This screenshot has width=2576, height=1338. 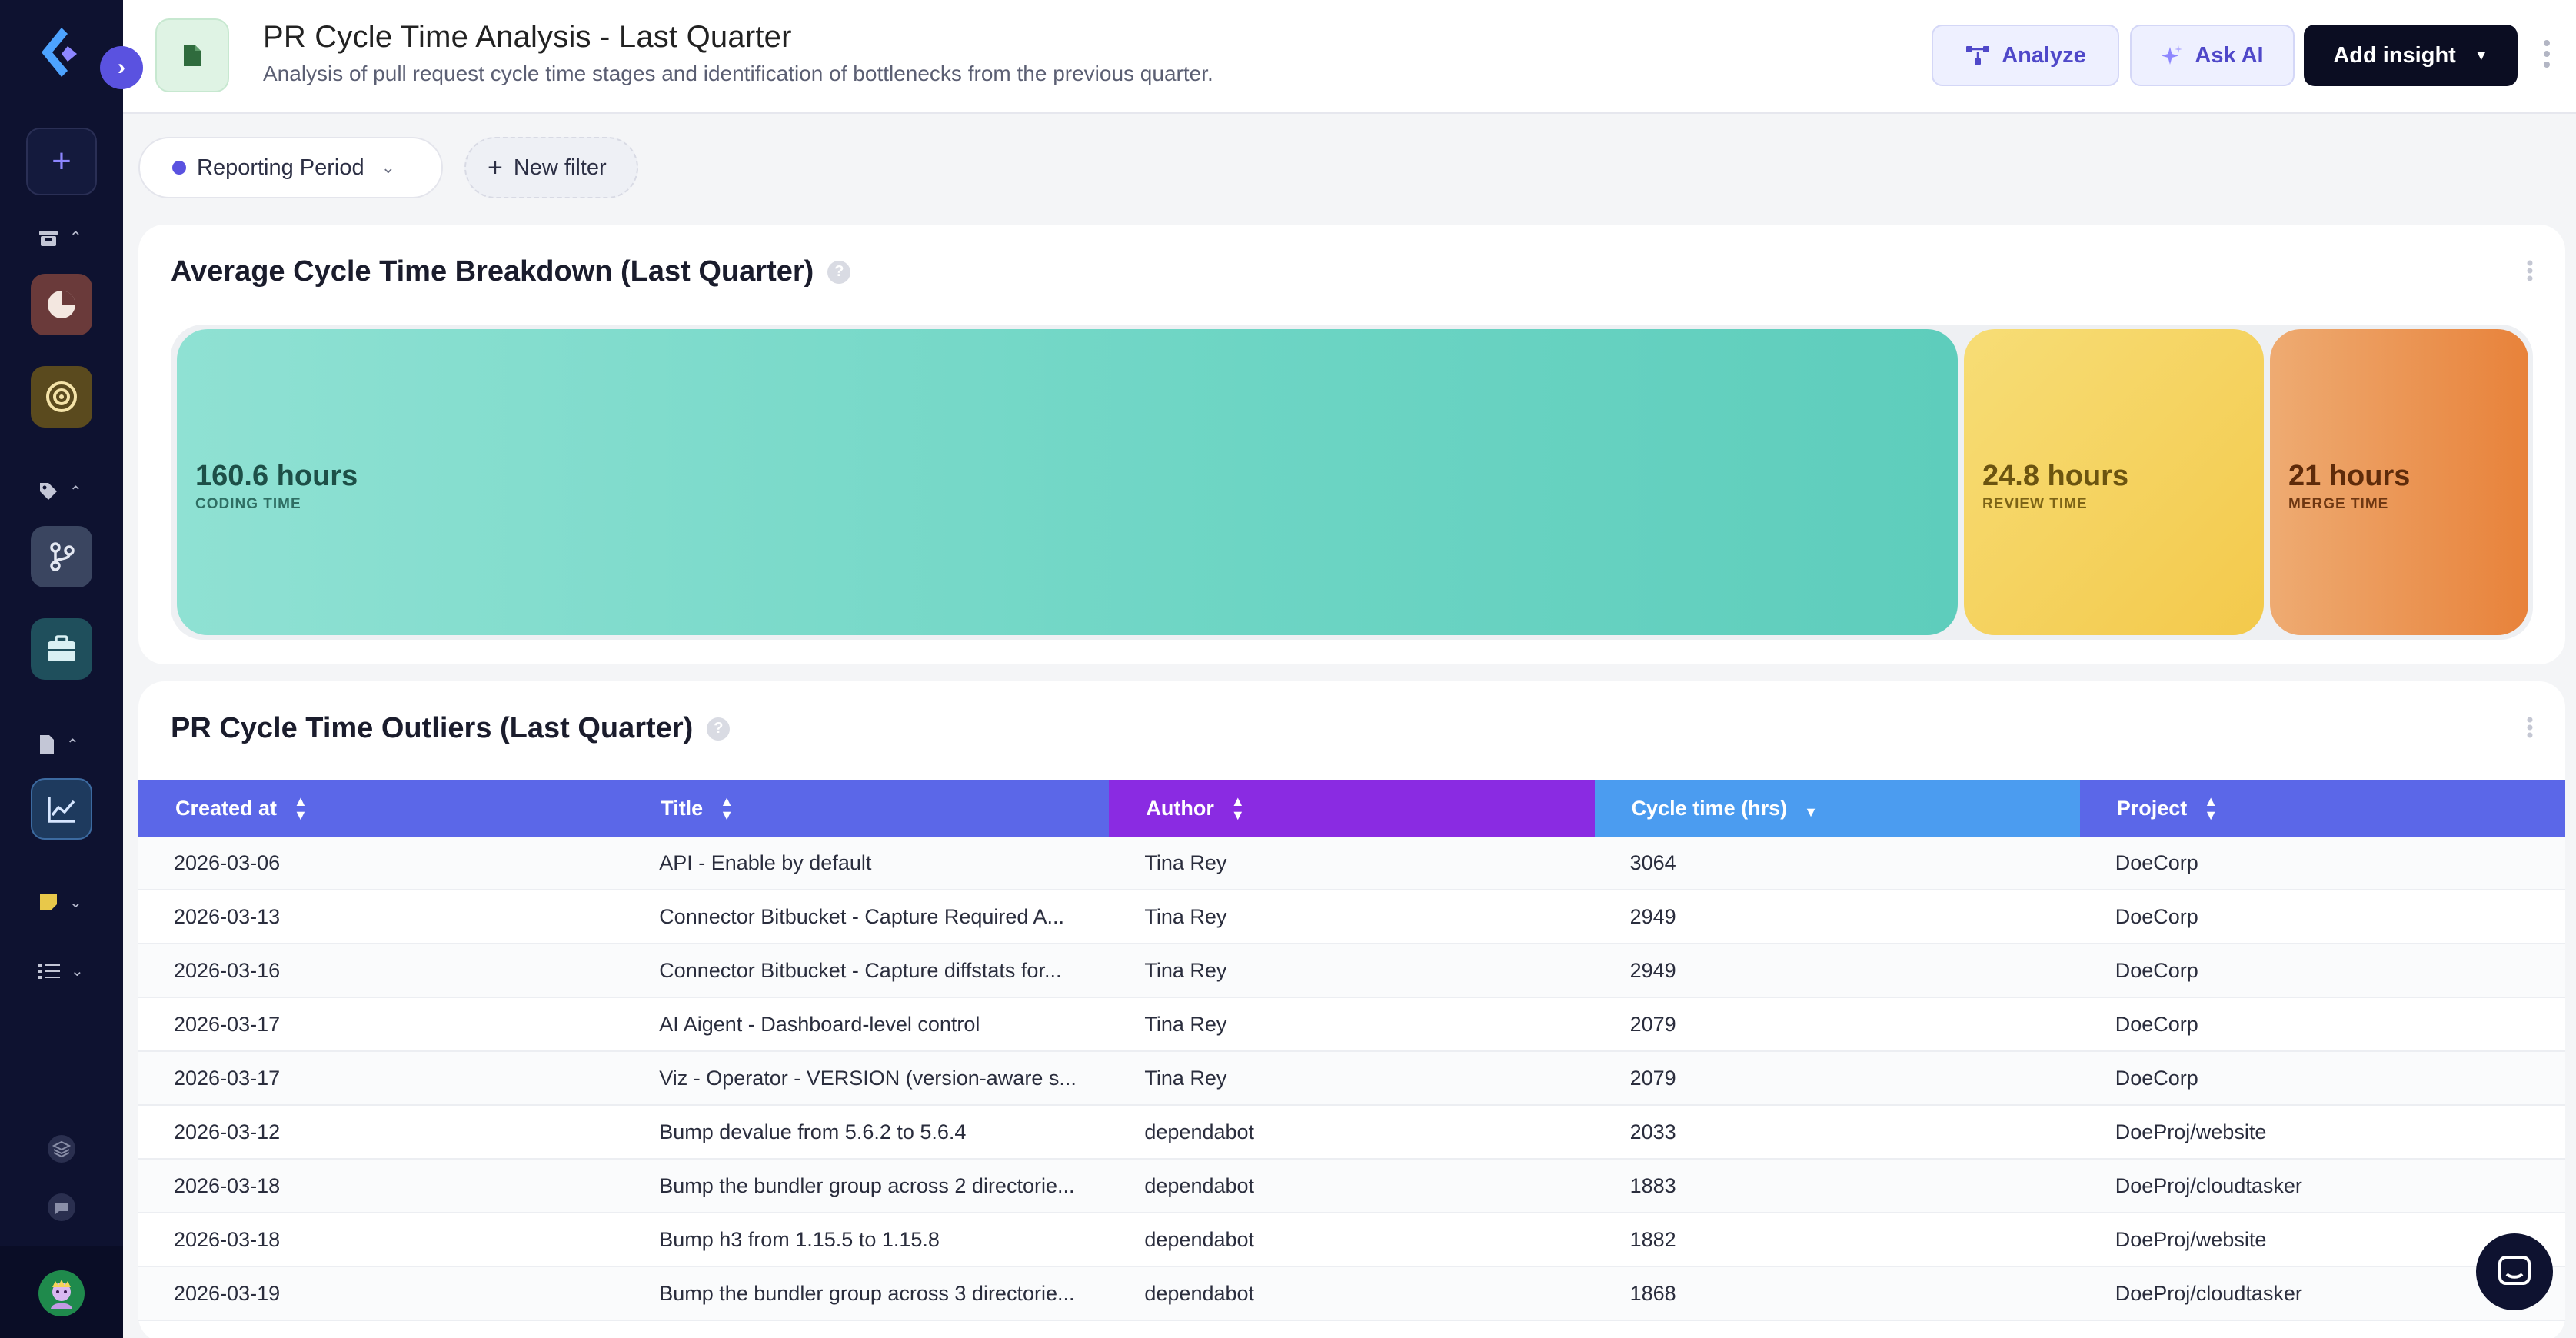 What do you see at coordinates (60, 902) in the screenshot?
I see `sidebar-group-notes-toggle: ⌄` at bounding box center [60, 902].